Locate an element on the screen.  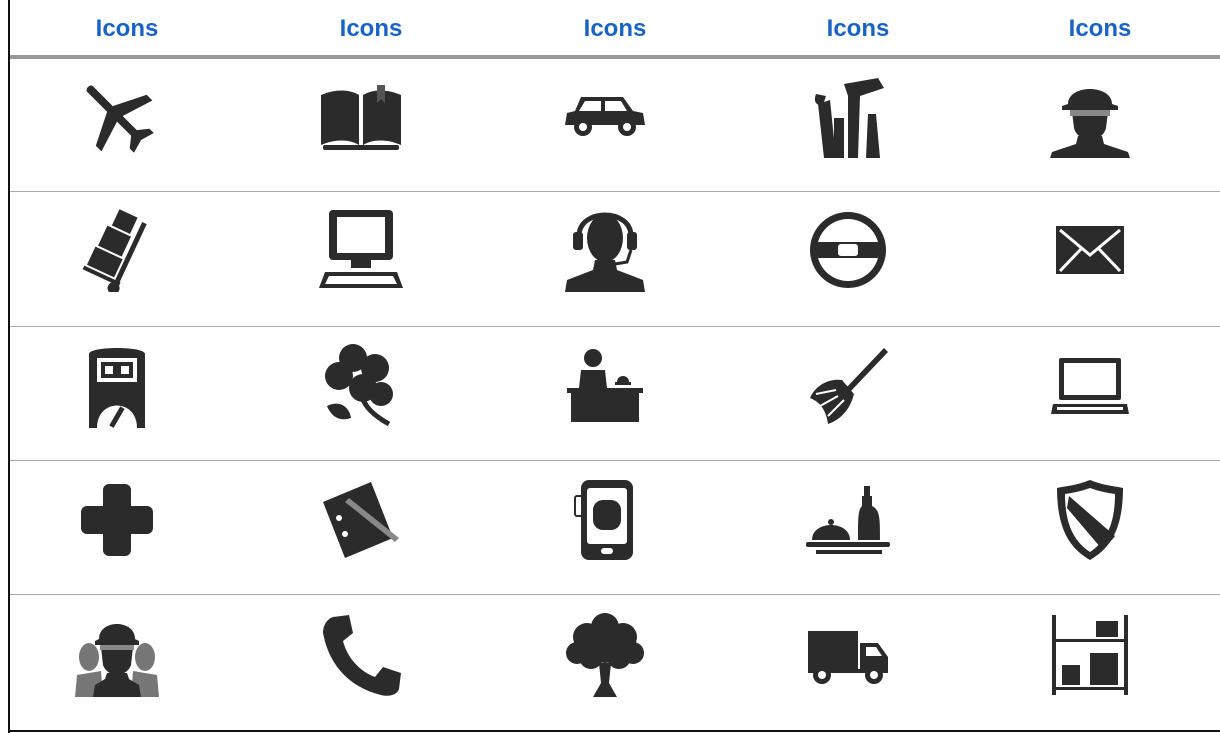
airplane-icon is located at coordinates (117, 116).